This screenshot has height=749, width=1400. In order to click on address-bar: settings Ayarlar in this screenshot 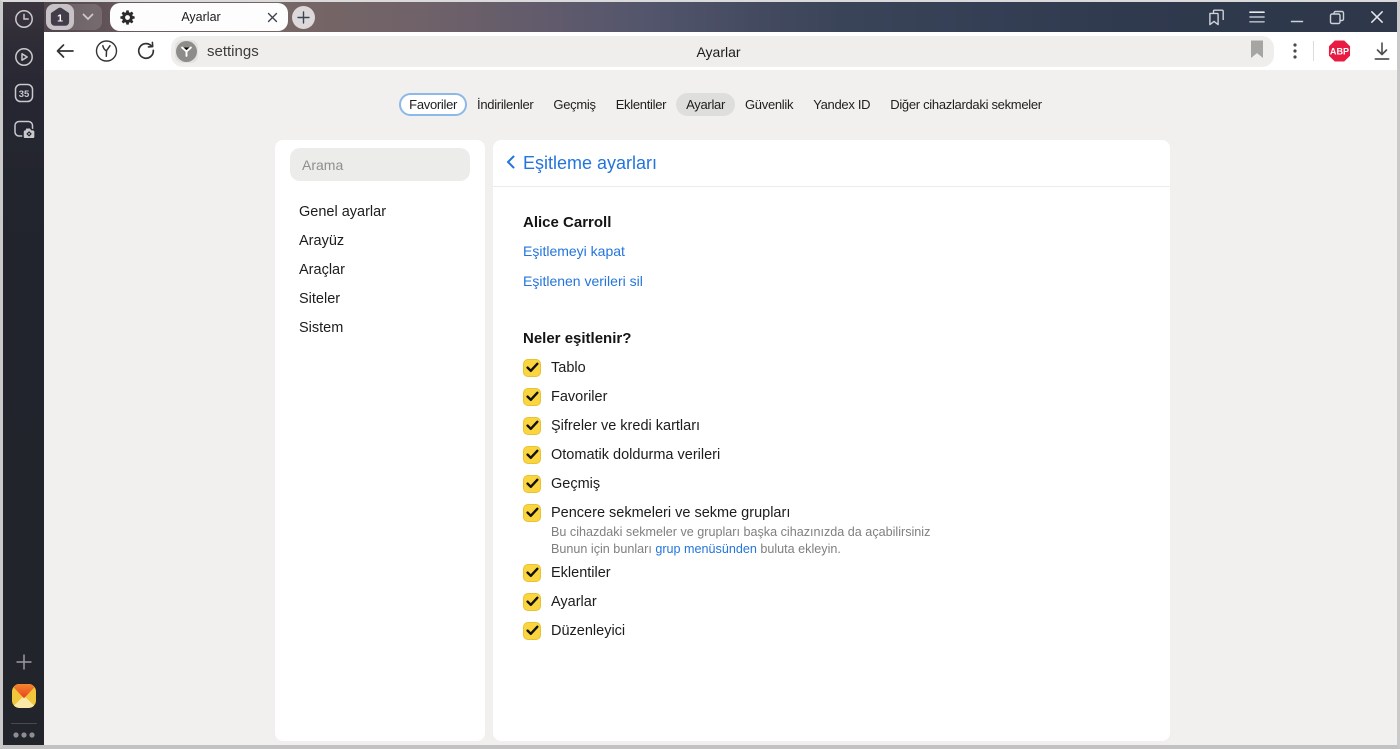, I will do `click(722, 51)`.